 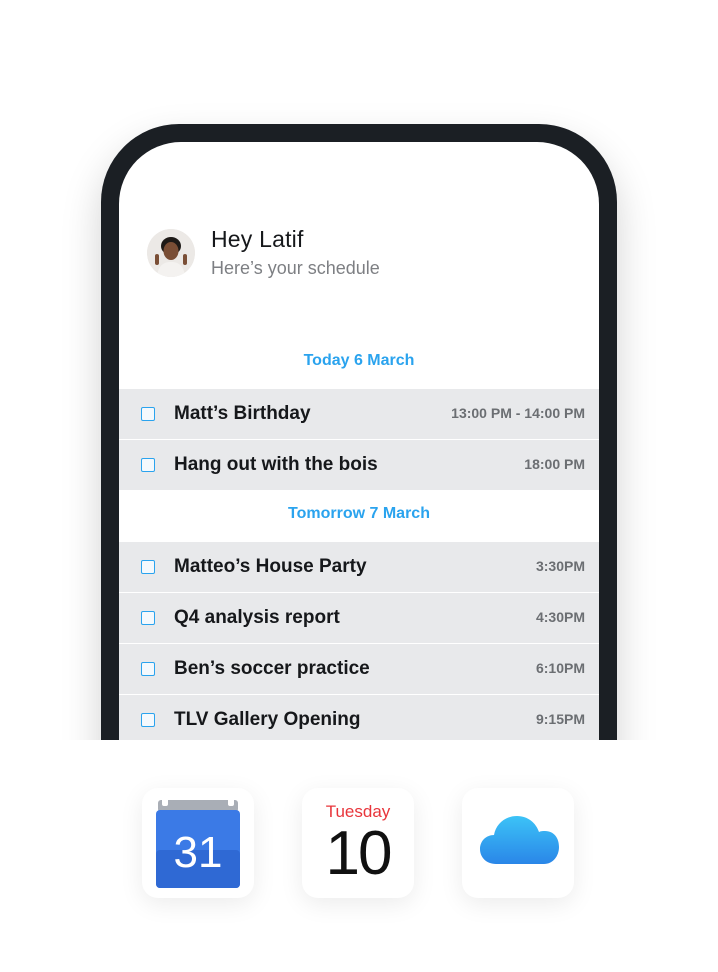 I want to click on event-row: Ben’s soccer practice 6:10PM, so click(x=359, y=669).